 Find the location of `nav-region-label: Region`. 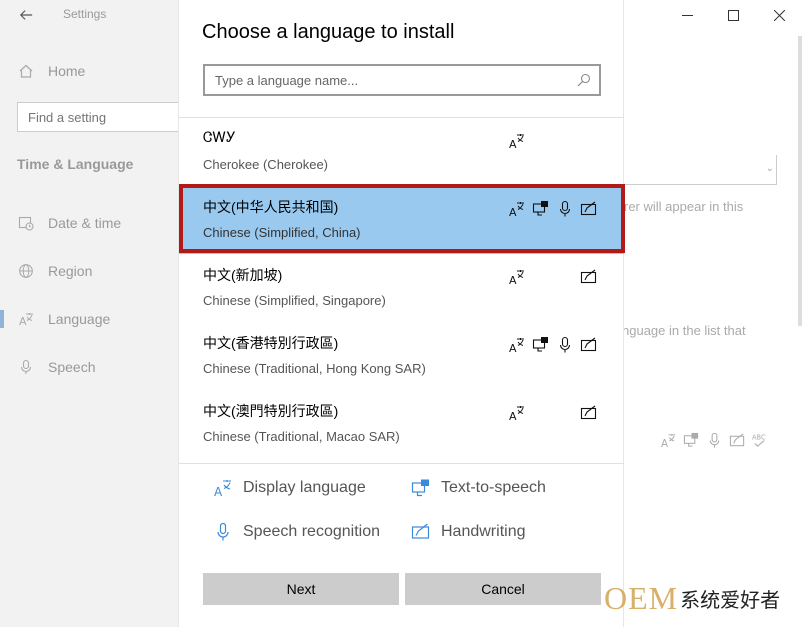

nav-region-label: Region is located at coordinates (70, 271).